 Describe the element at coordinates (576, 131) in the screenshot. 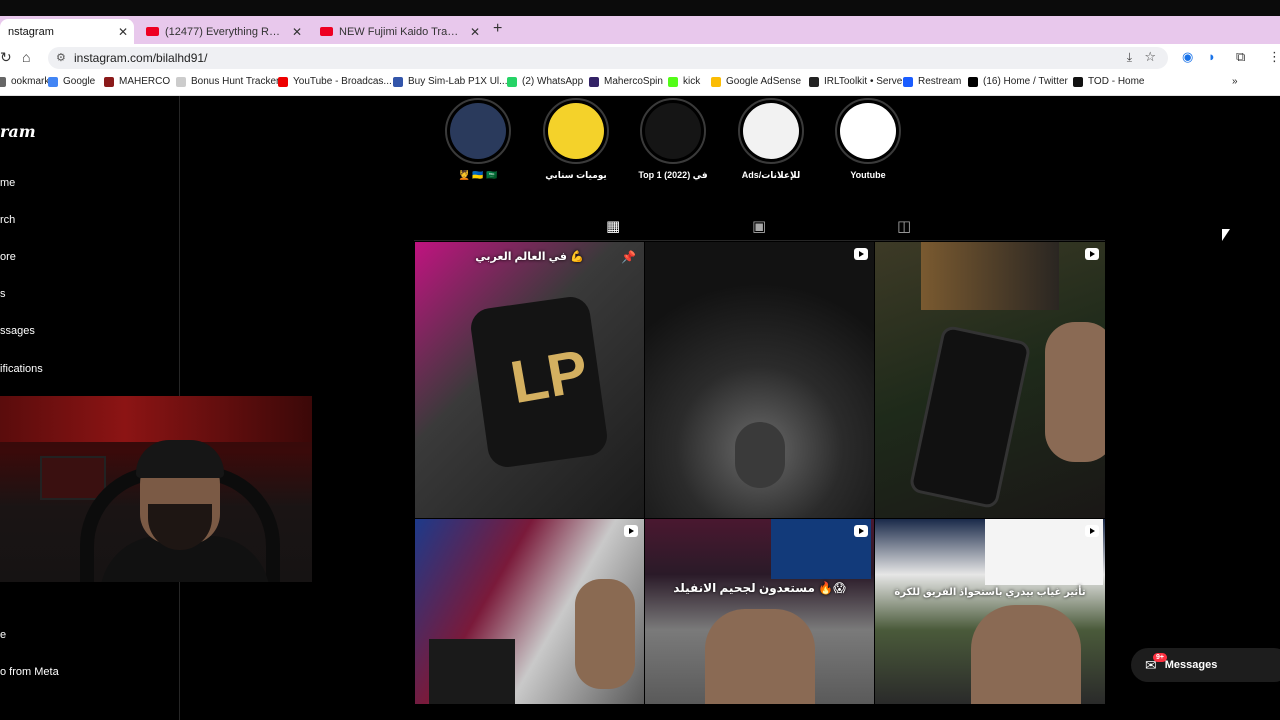

I see `highlight-cover` at that location.